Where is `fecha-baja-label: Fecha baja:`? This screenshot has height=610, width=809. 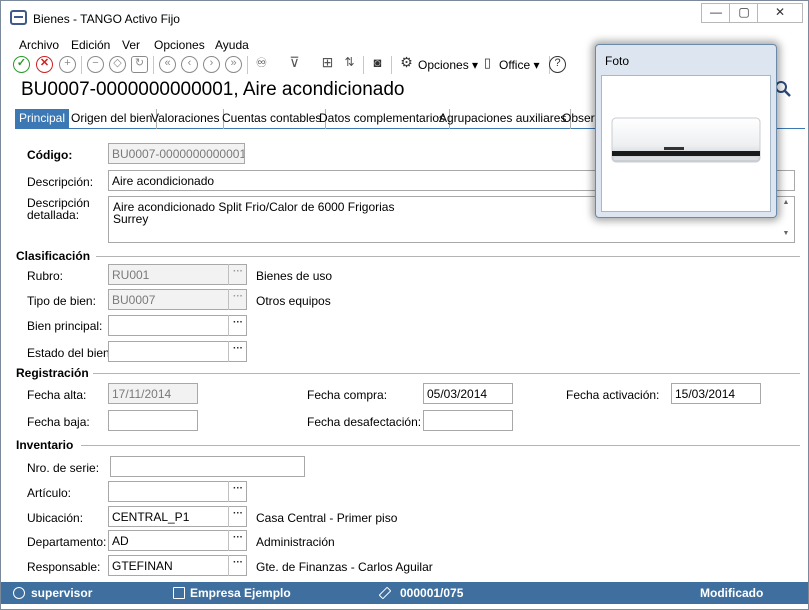
fecha-baja-label: Fecha baja: is located at coordinates (58, 422).